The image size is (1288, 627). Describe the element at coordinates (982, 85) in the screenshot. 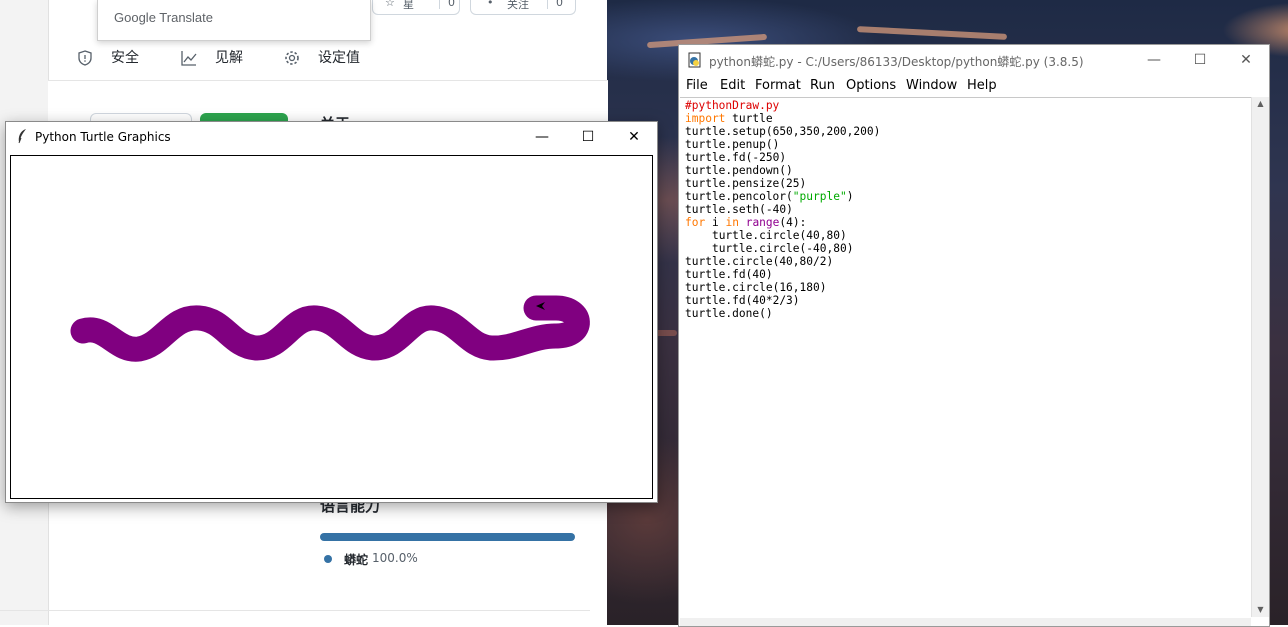

I see `menu-help: Help` at that location.